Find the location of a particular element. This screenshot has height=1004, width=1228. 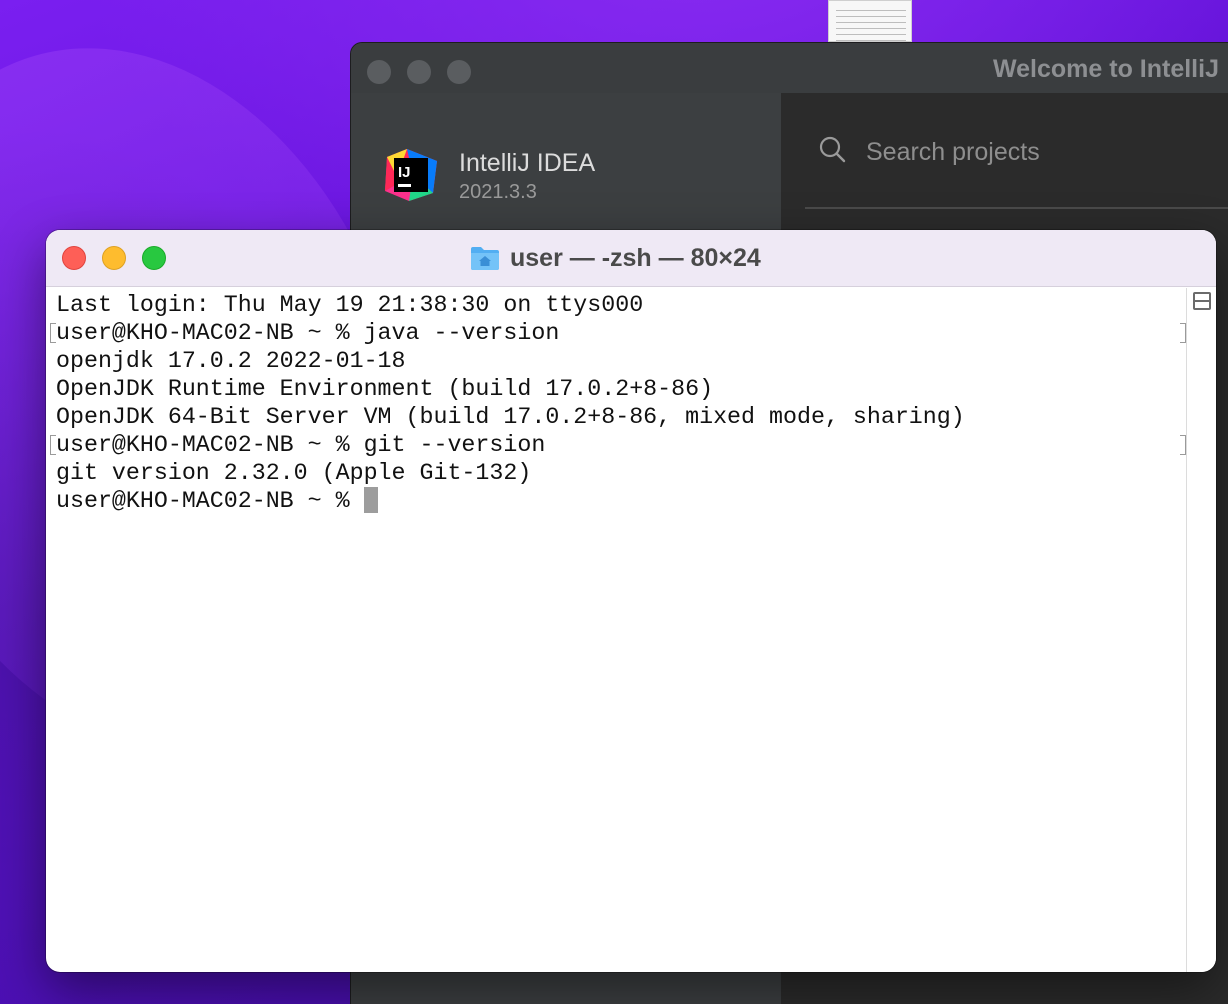

search-icon is located at coordinates (832, 149).